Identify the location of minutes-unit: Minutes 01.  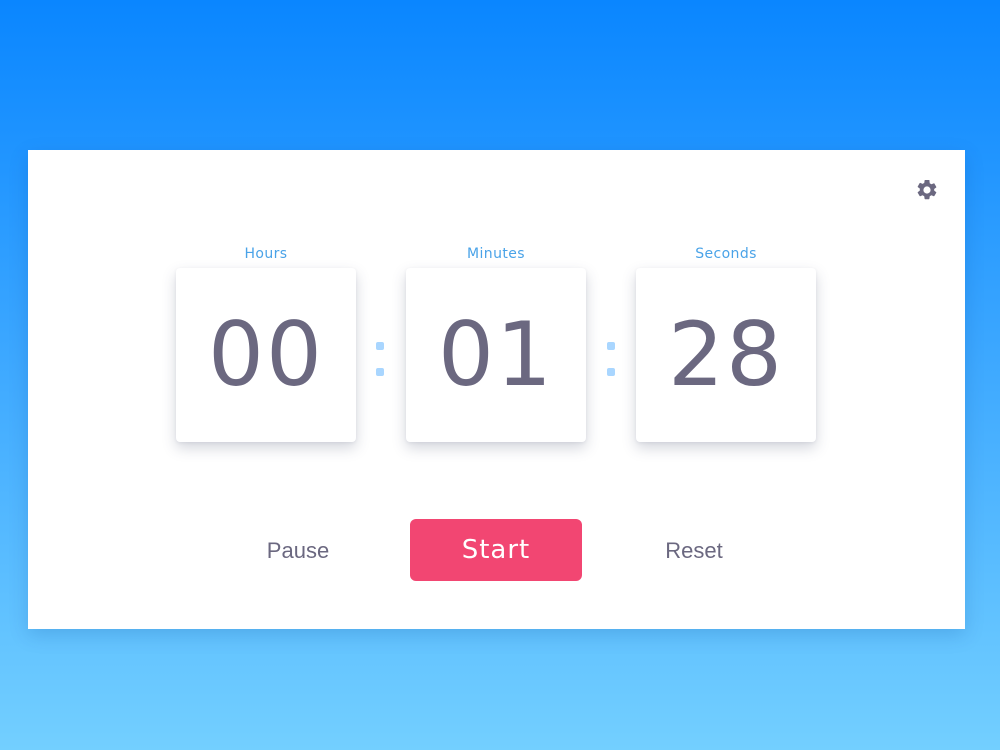
(496, 343).